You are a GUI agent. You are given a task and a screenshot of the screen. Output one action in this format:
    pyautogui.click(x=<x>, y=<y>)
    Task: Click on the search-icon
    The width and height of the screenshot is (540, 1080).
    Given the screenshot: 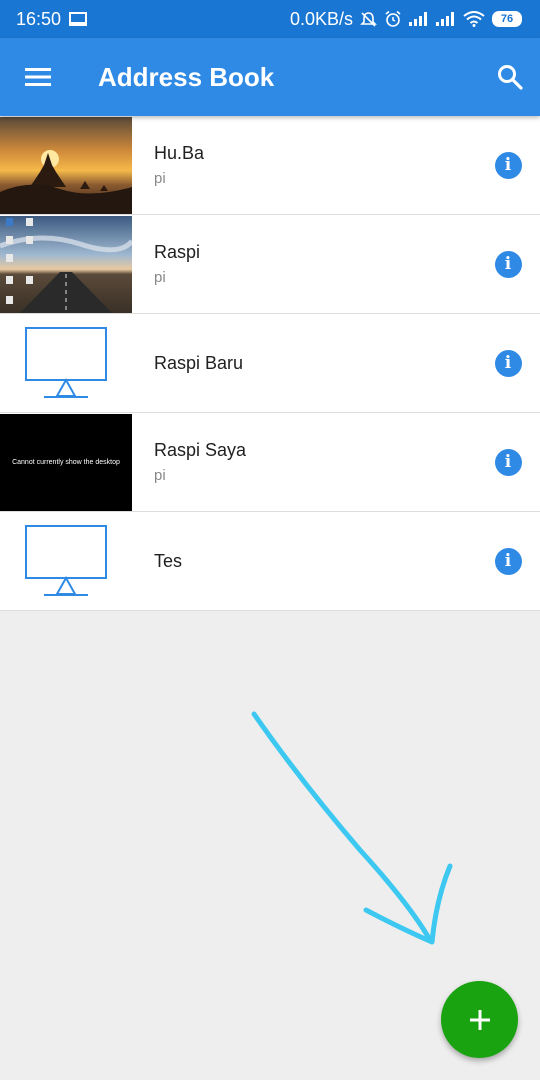 What is the action you would take?
    pyautogui.click(x=510, y=77)
    